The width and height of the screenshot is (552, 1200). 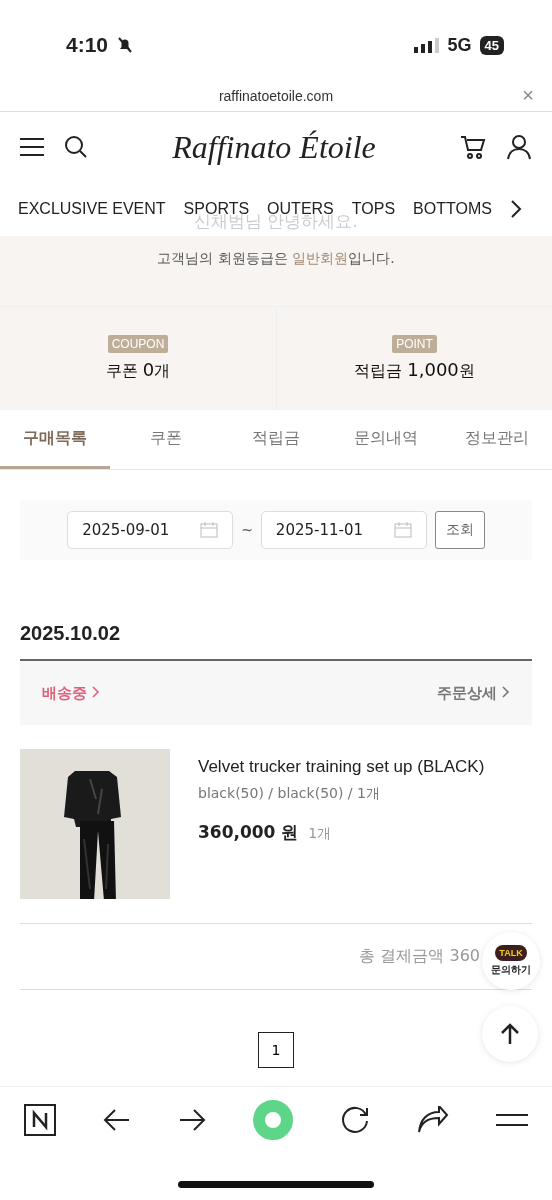 I want to click on benefit-label: POINT, so click(x=414, y=344).